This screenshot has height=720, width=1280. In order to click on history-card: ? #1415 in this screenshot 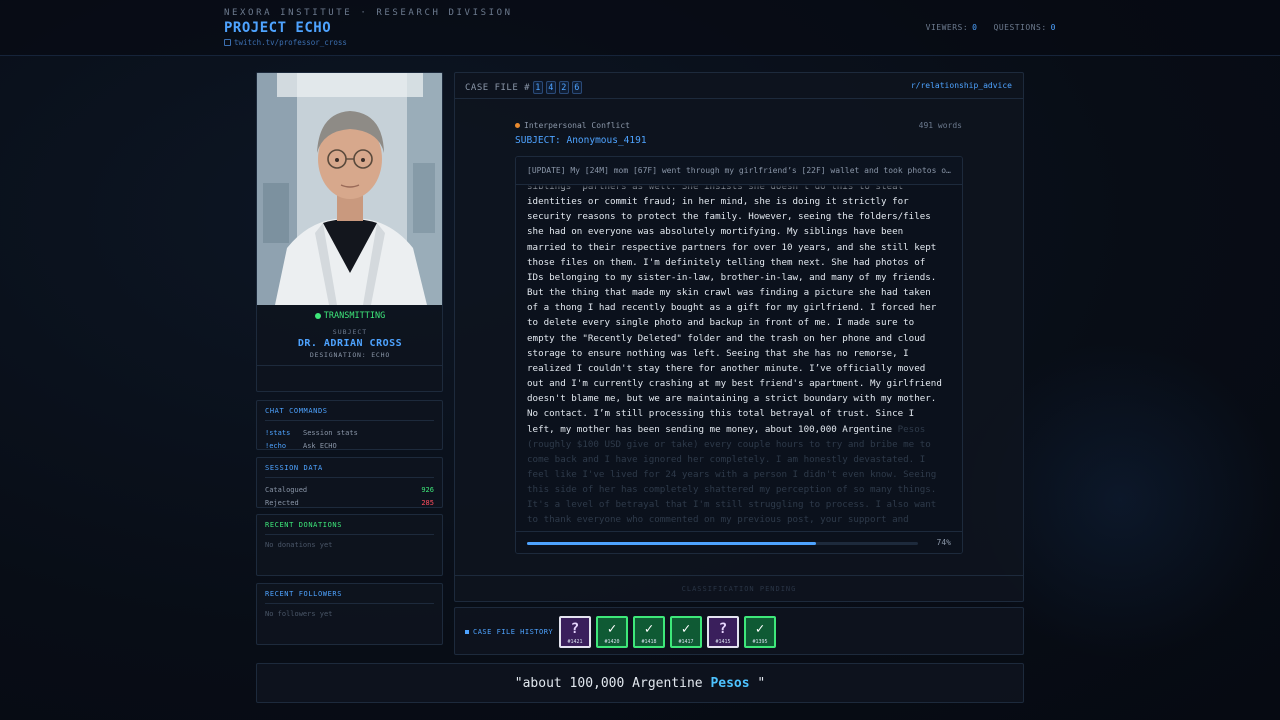, I will do `click(723, 632)`.